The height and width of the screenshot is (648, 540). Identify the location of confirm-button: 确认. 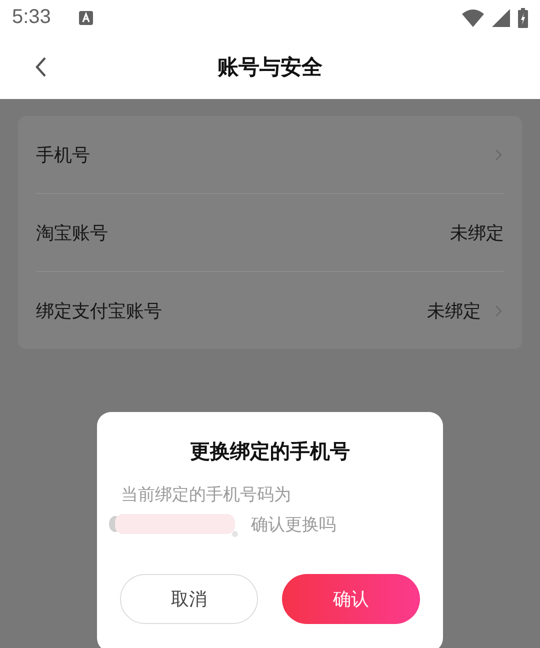
(351, 599).